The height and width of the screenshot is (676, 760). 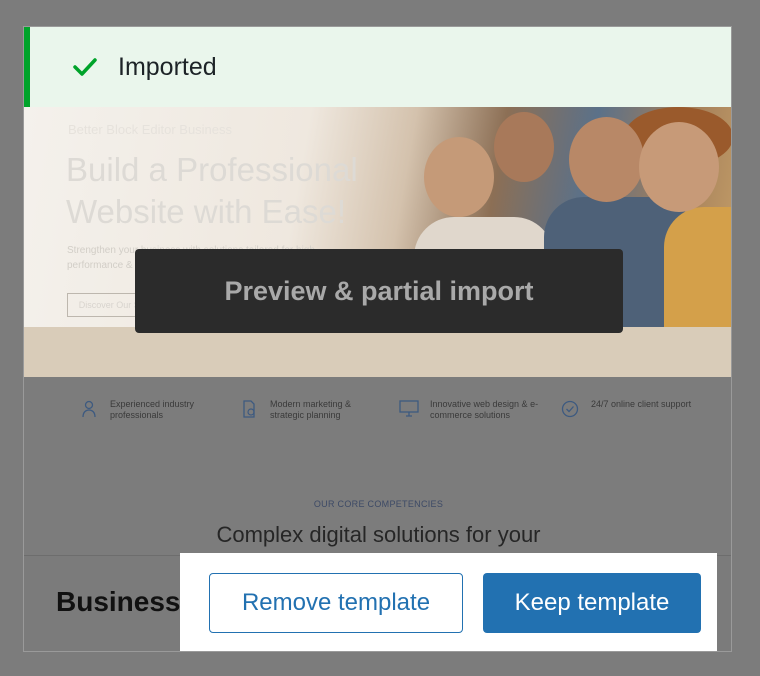 I want to click on feature-text: Experienced industry professionals, so click(x=152, y=409).